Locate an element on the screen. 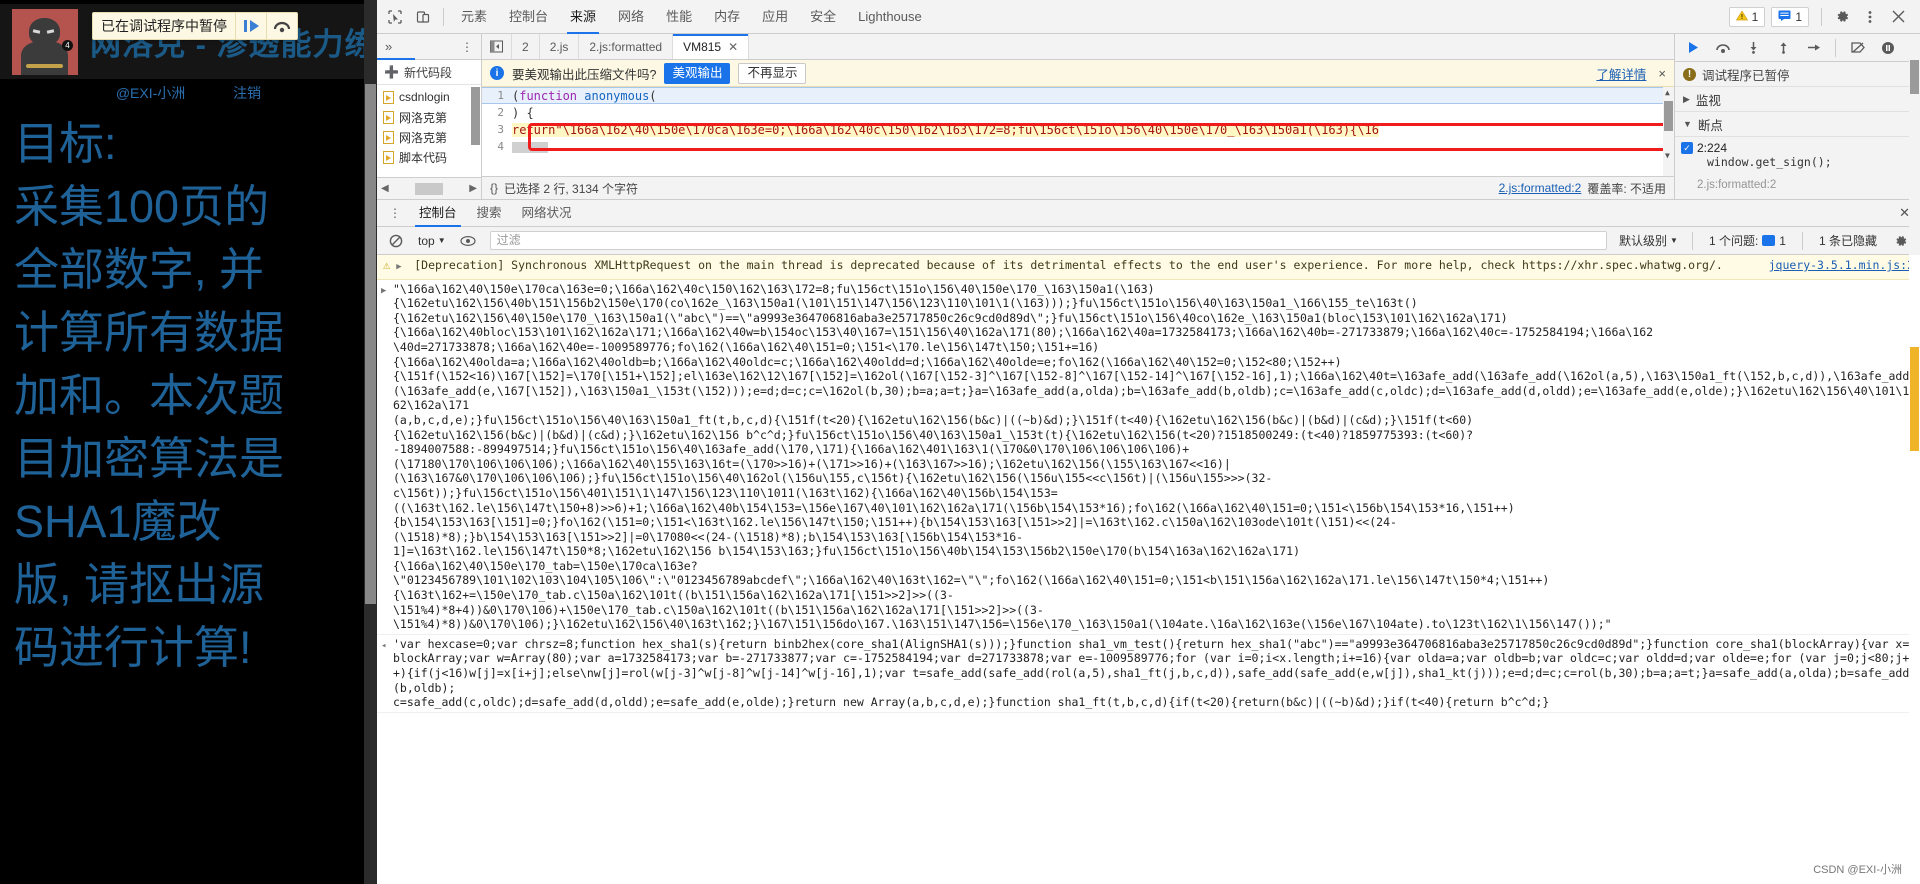  drawer-tab-console: 控制台 is located at coordinates (438, 213).